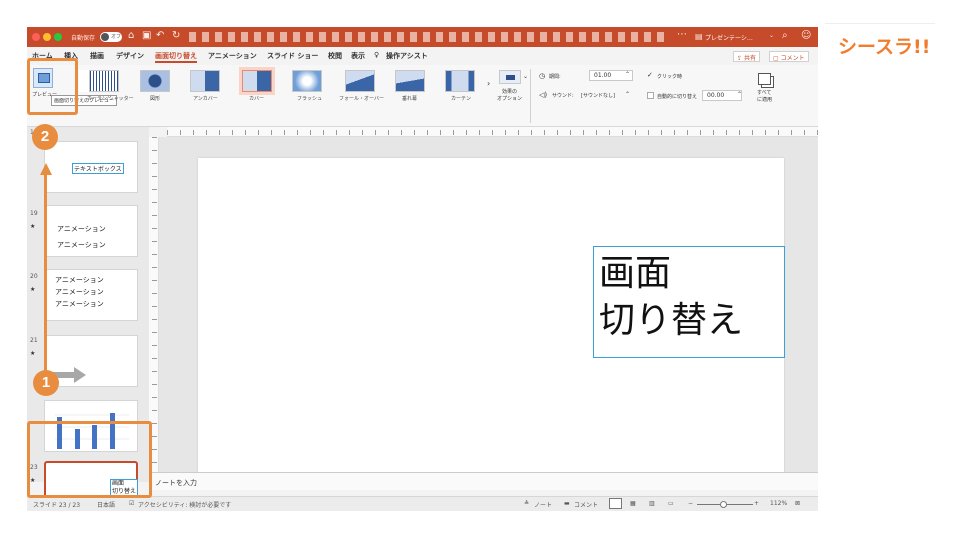 The height and width of the screenshot is (540, 960). What do you see at coordinates (671, 503) in the screenshot?
I see `slideshow-icon: ▭` at bounding box center [671, 503].